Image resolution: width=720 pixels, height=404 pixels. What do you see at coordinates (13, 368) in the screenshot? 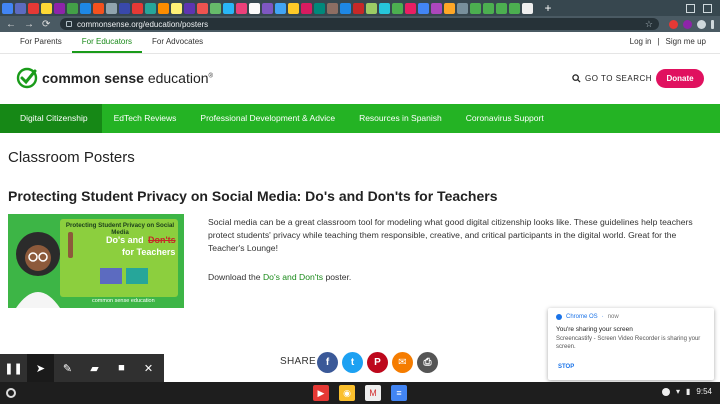
I see `pause-icon: ❚❚` at bounding box center [13, 368].